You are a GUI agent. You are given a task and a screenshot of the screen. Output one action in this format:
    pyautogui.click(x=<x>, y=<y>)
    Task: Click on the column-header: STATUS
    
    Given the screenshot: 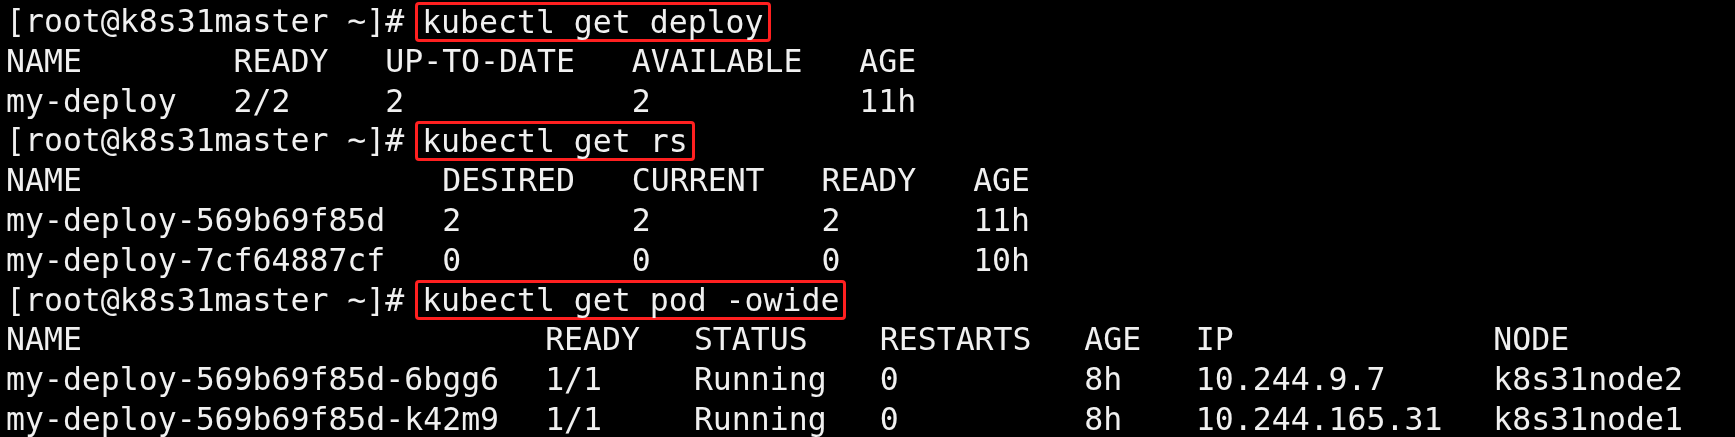 What is the action you would take?
    pyautogui.click(x=750, y=339)
    